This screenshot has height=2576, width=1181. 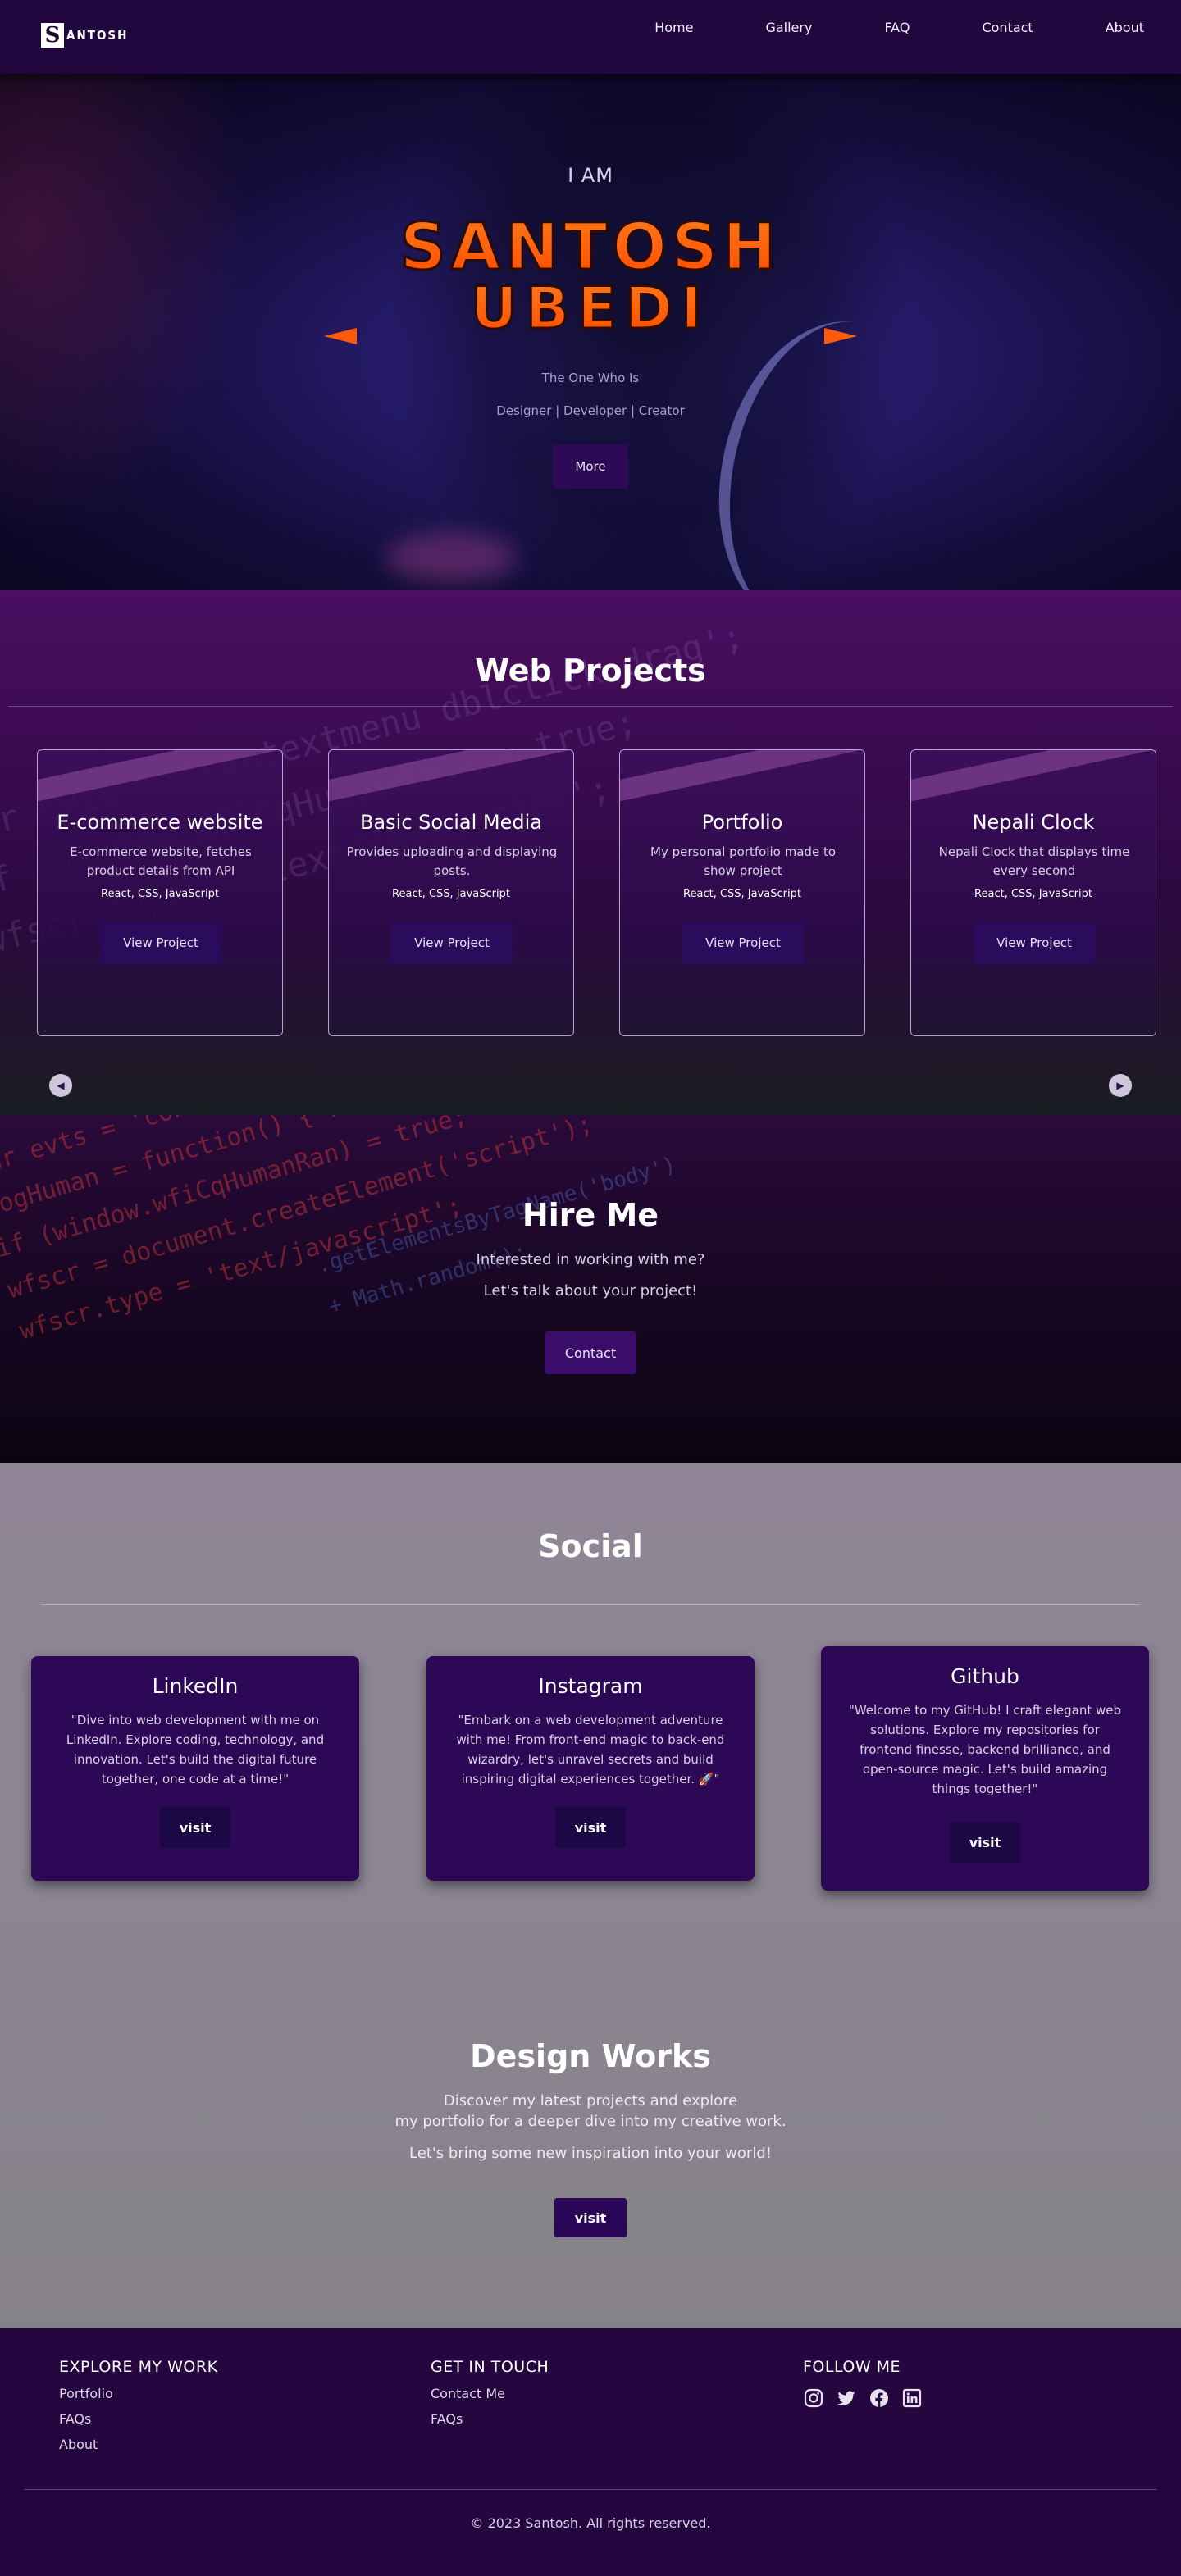 What do you see at coordinates (138, 2393) in the screenshot?
I see `footer-link-portfolio: Portfolio` at bounding box center [138, 2393].